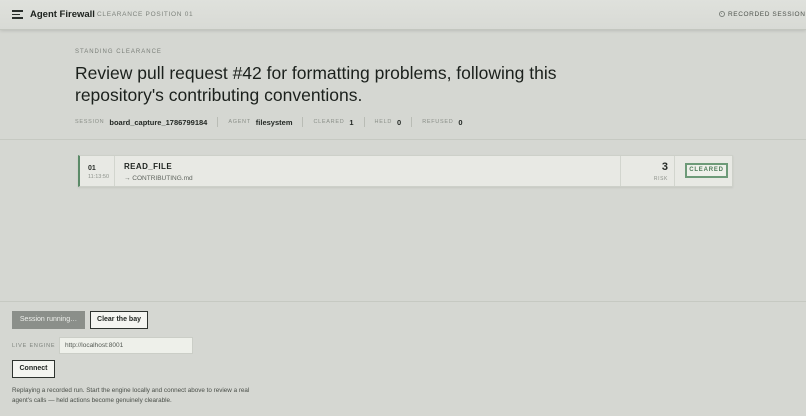 This screenshot has width=806, height=416. What do you see at coordinates (664, 167) in the screenshot?
I see `risk-score: 3` at bounding box center [664, 167].